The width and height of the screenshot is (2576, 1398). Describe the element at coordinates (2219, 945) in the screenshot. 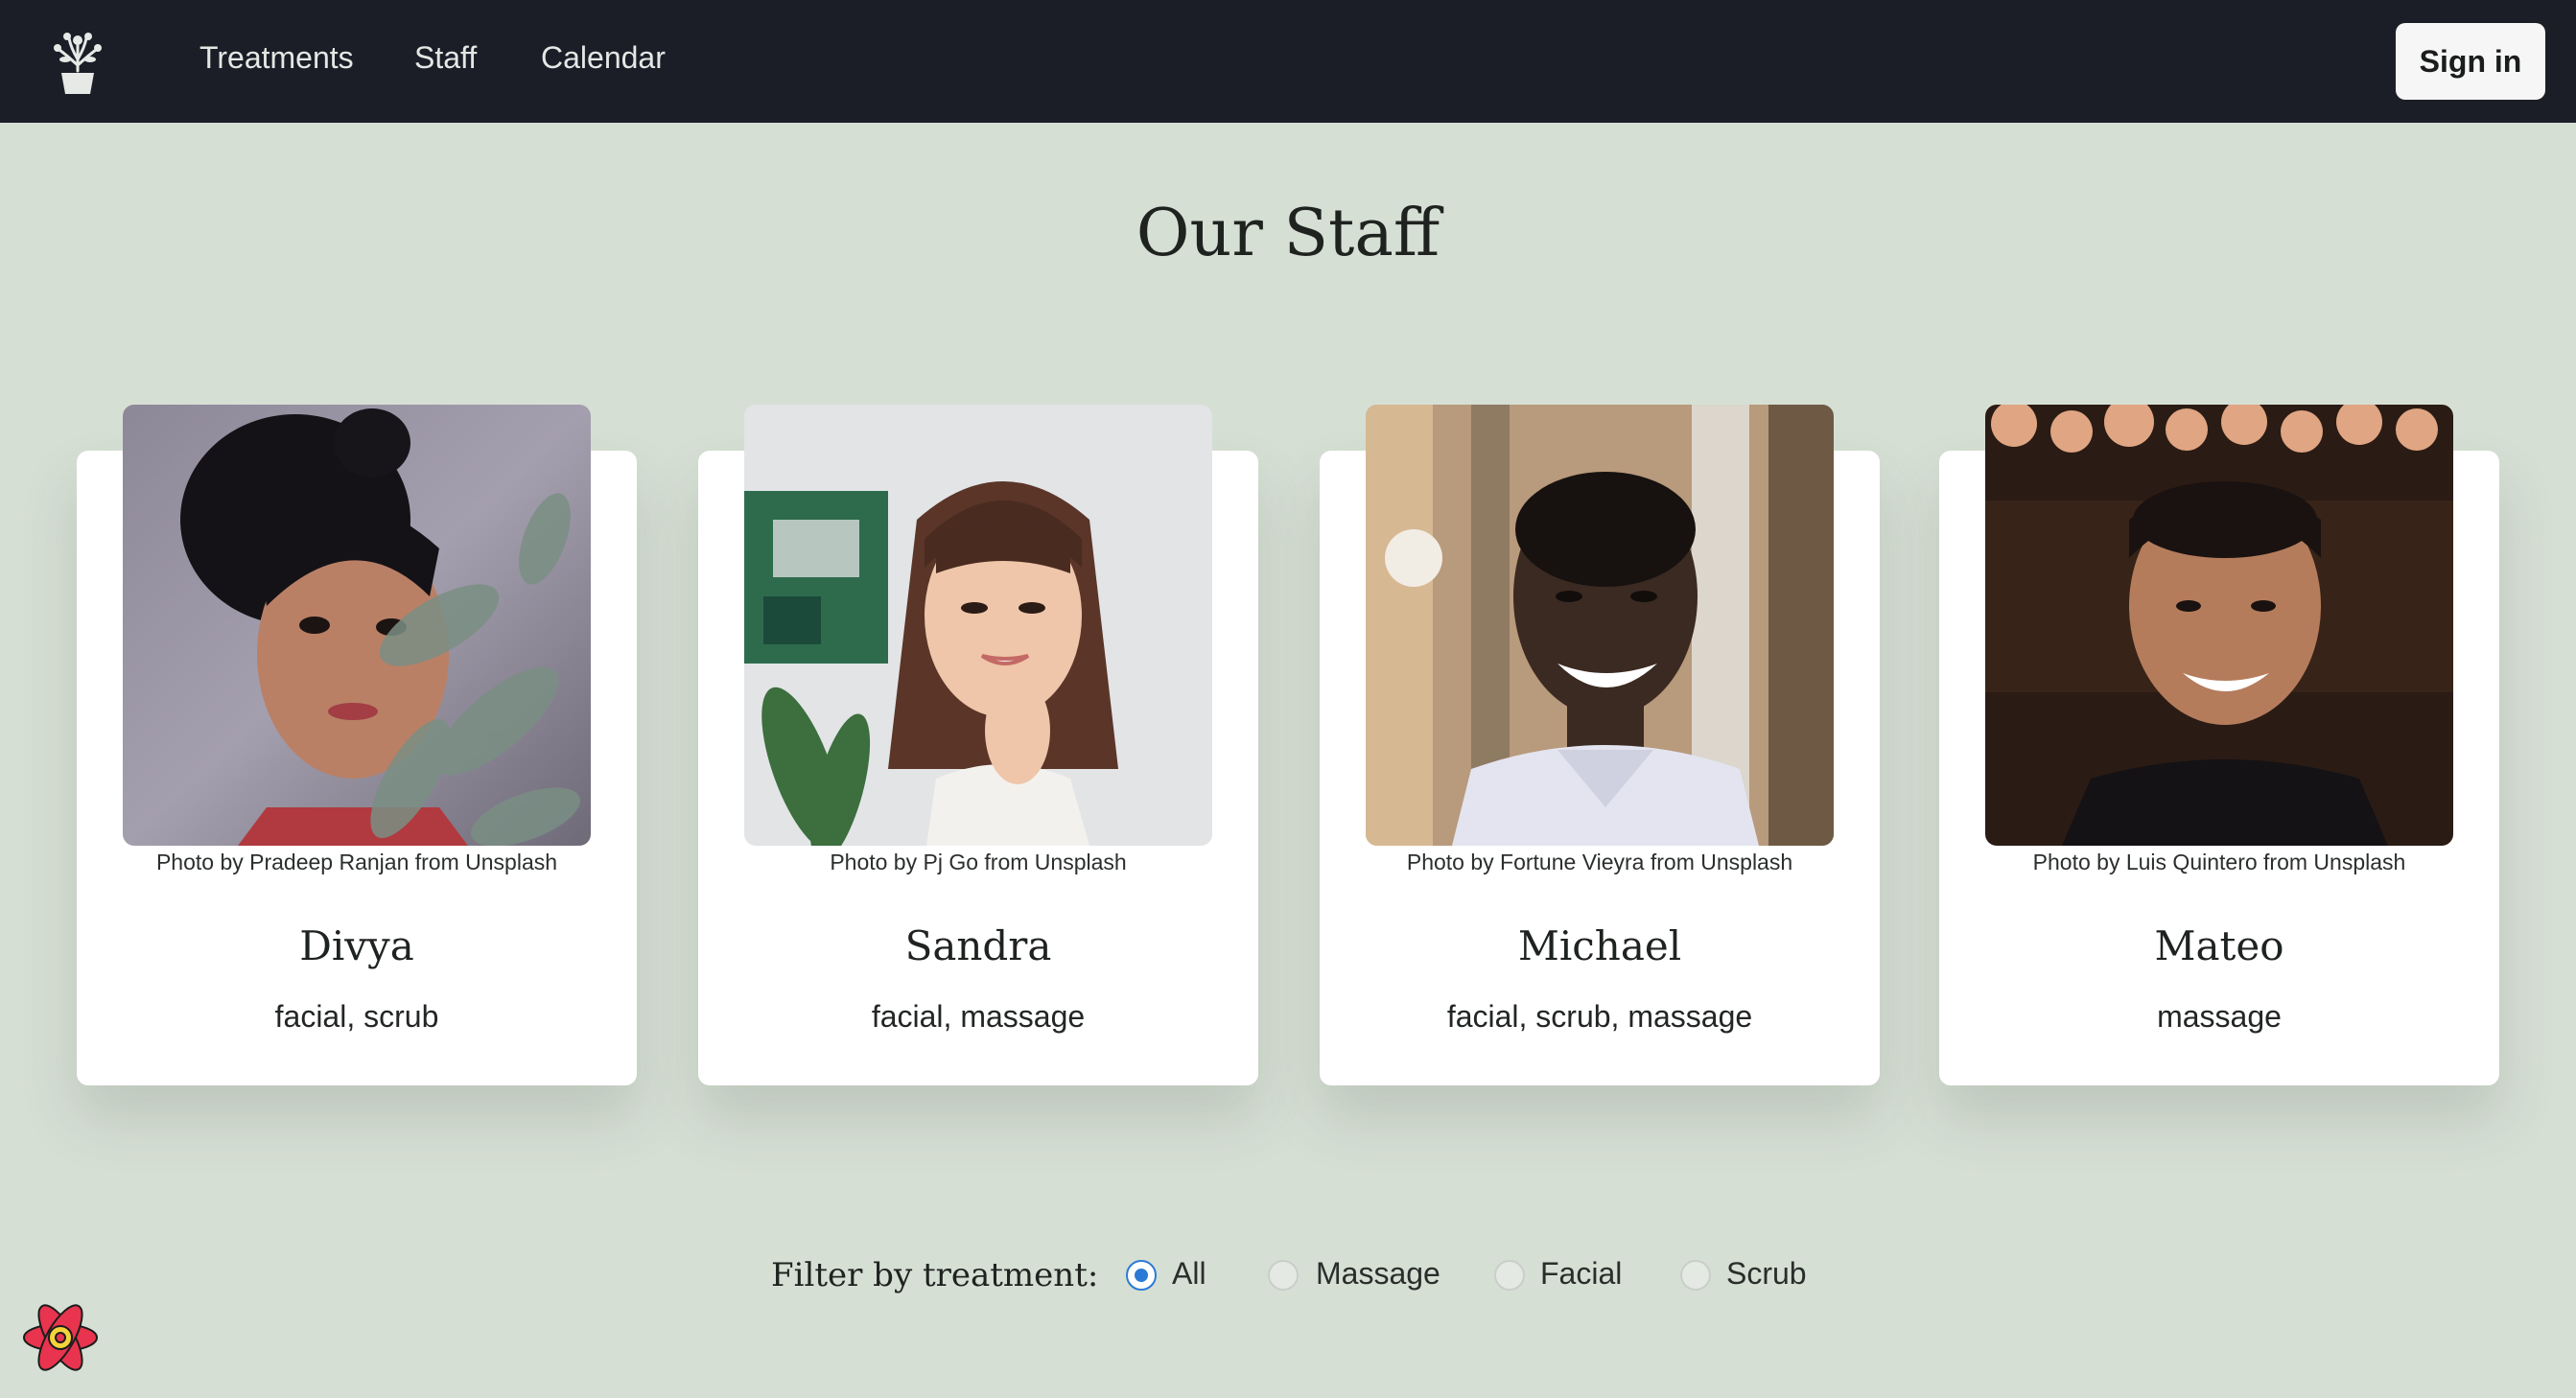

I see `staff-name: Mateo` at that location.